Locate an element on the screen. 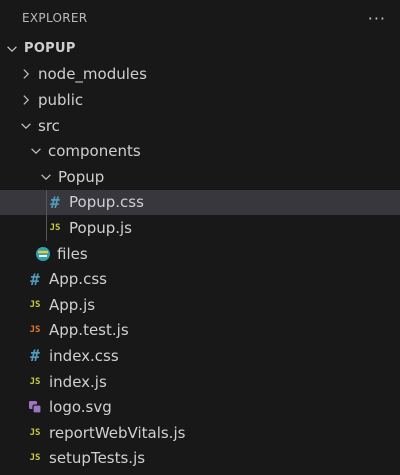 This screenshot has height=475, width=400. tree-item-app-test-js: JS App.test.js is located at coordinates (200, 331).